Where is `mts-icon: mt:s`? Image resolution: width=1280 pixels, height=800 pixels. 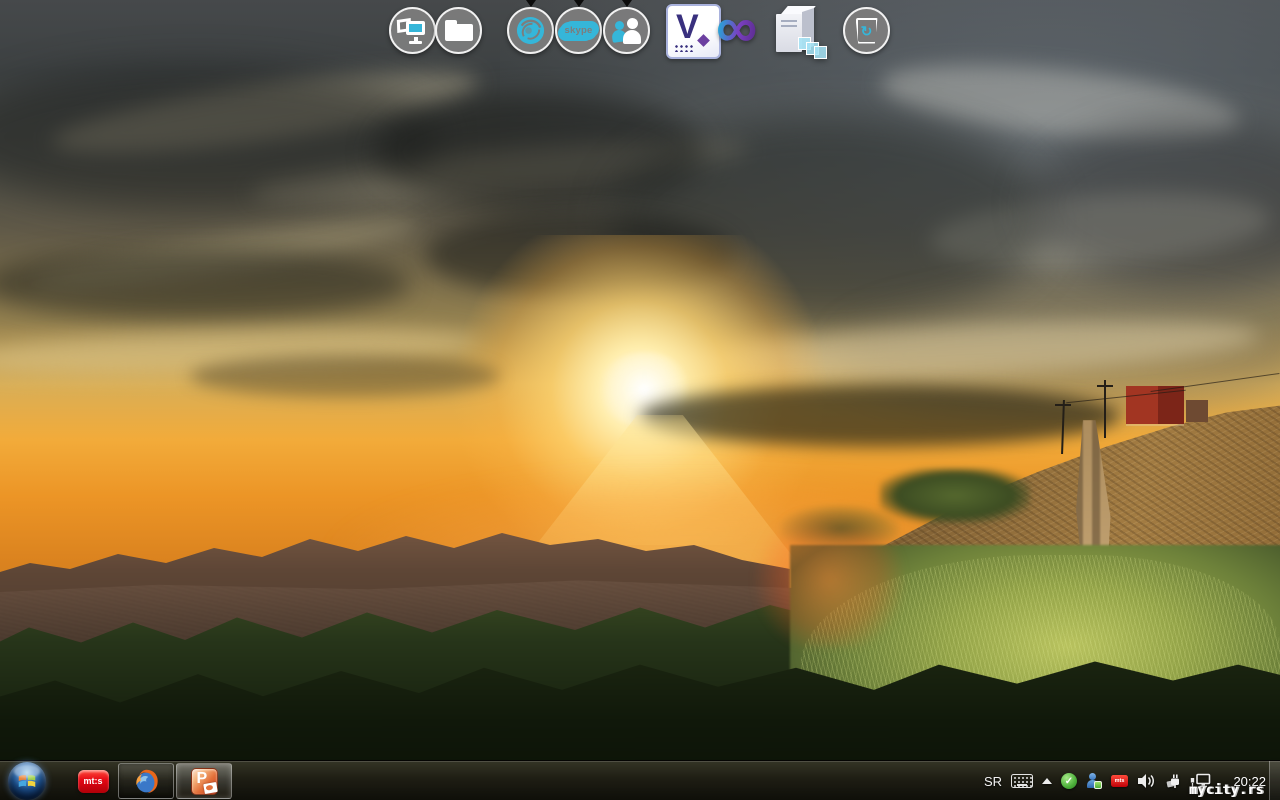 mts-icon: mt:s is located at coordinates (93, 781).